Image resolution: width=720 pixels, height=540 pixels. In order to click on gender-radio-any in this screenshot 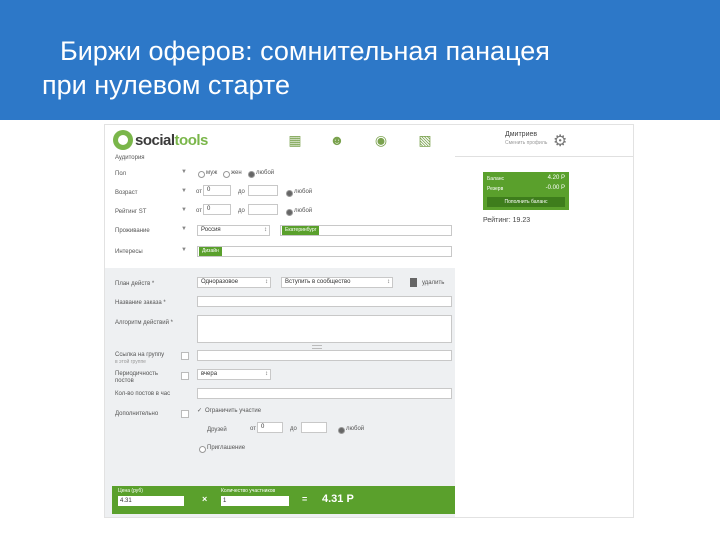, I will do `click(251, 174)`.